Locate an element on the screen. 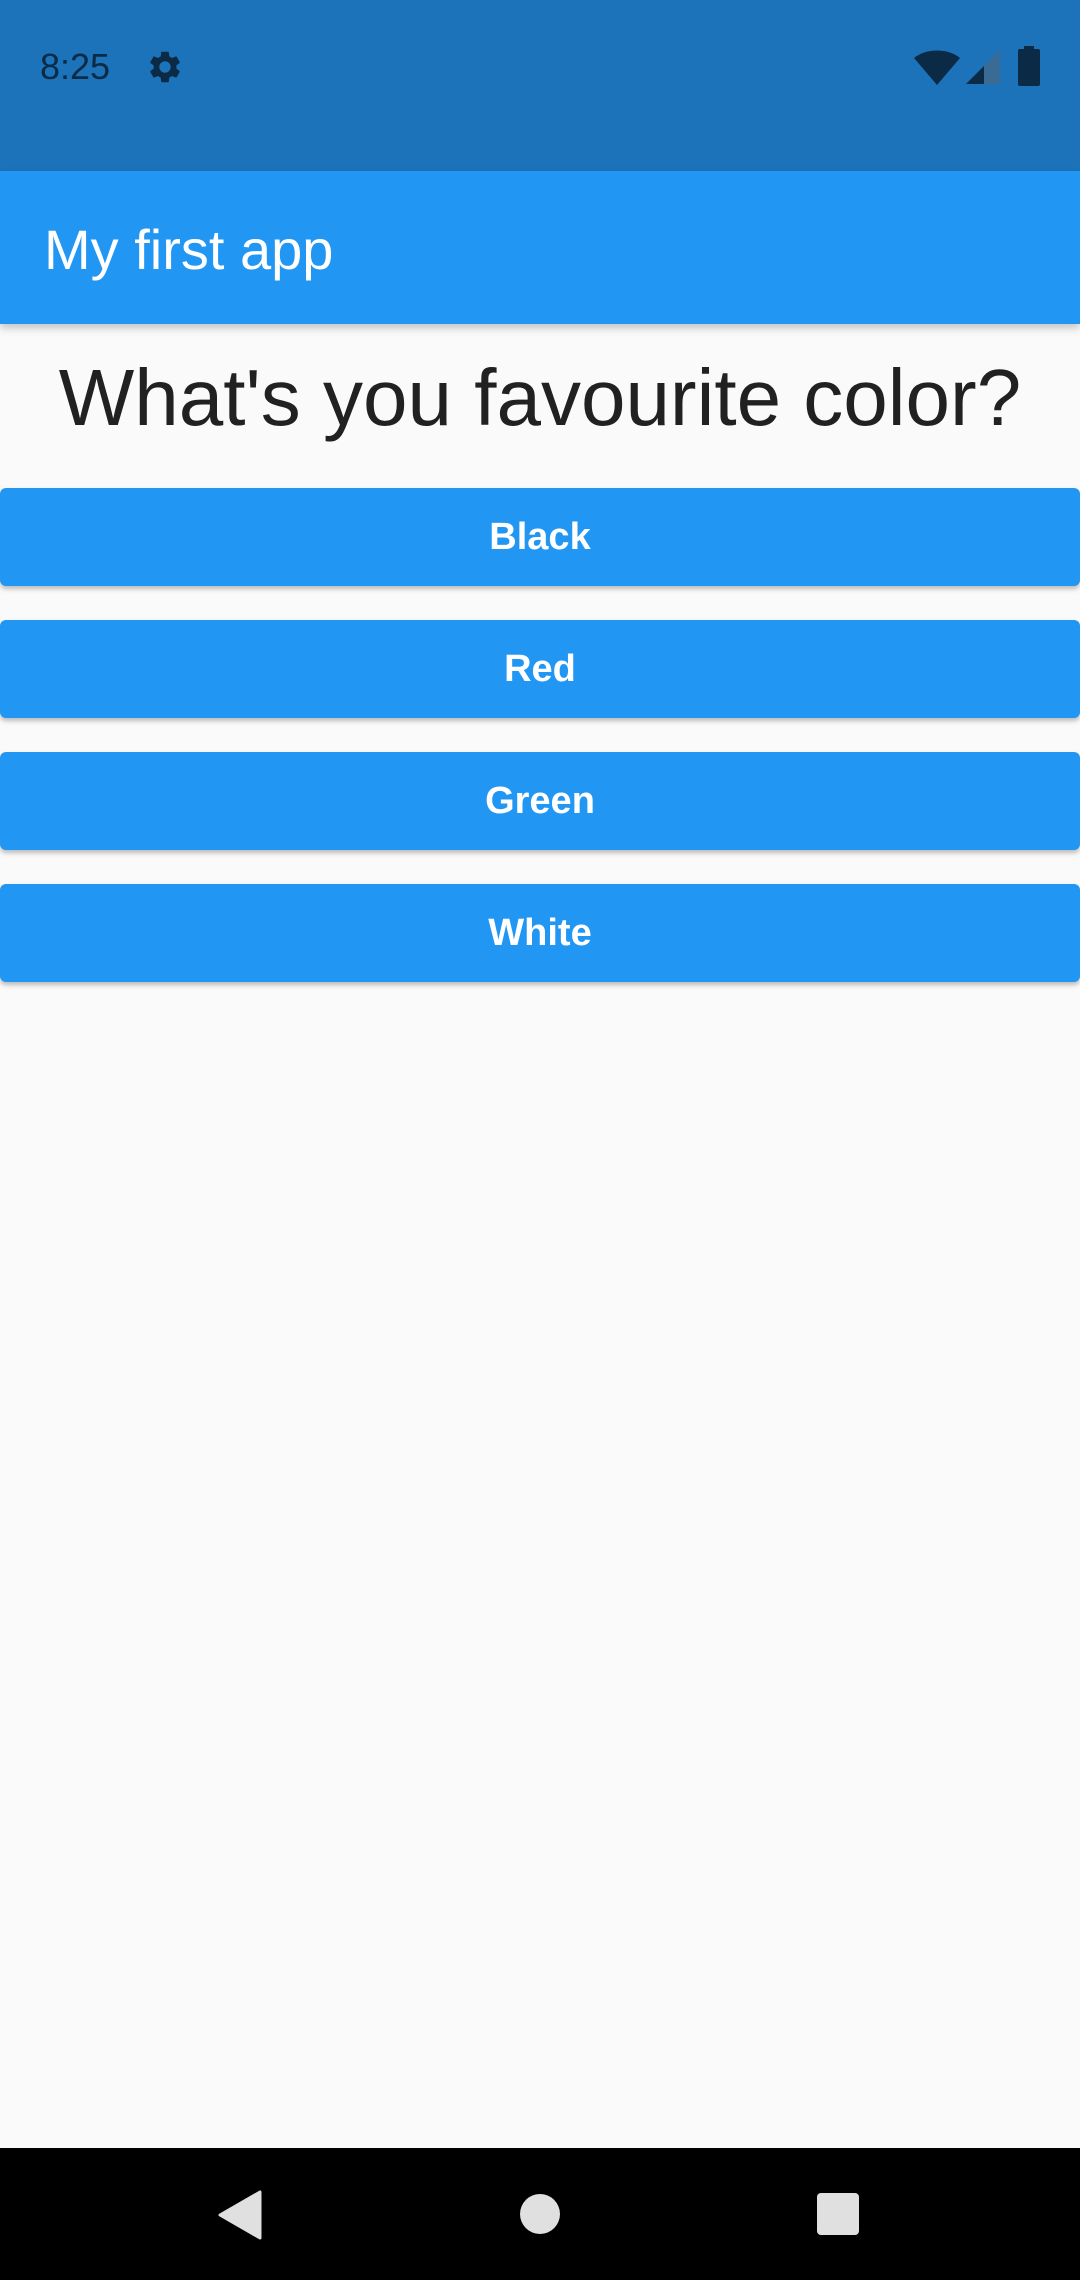  status-bar: 8:25 is located at coordinates (540, 85).